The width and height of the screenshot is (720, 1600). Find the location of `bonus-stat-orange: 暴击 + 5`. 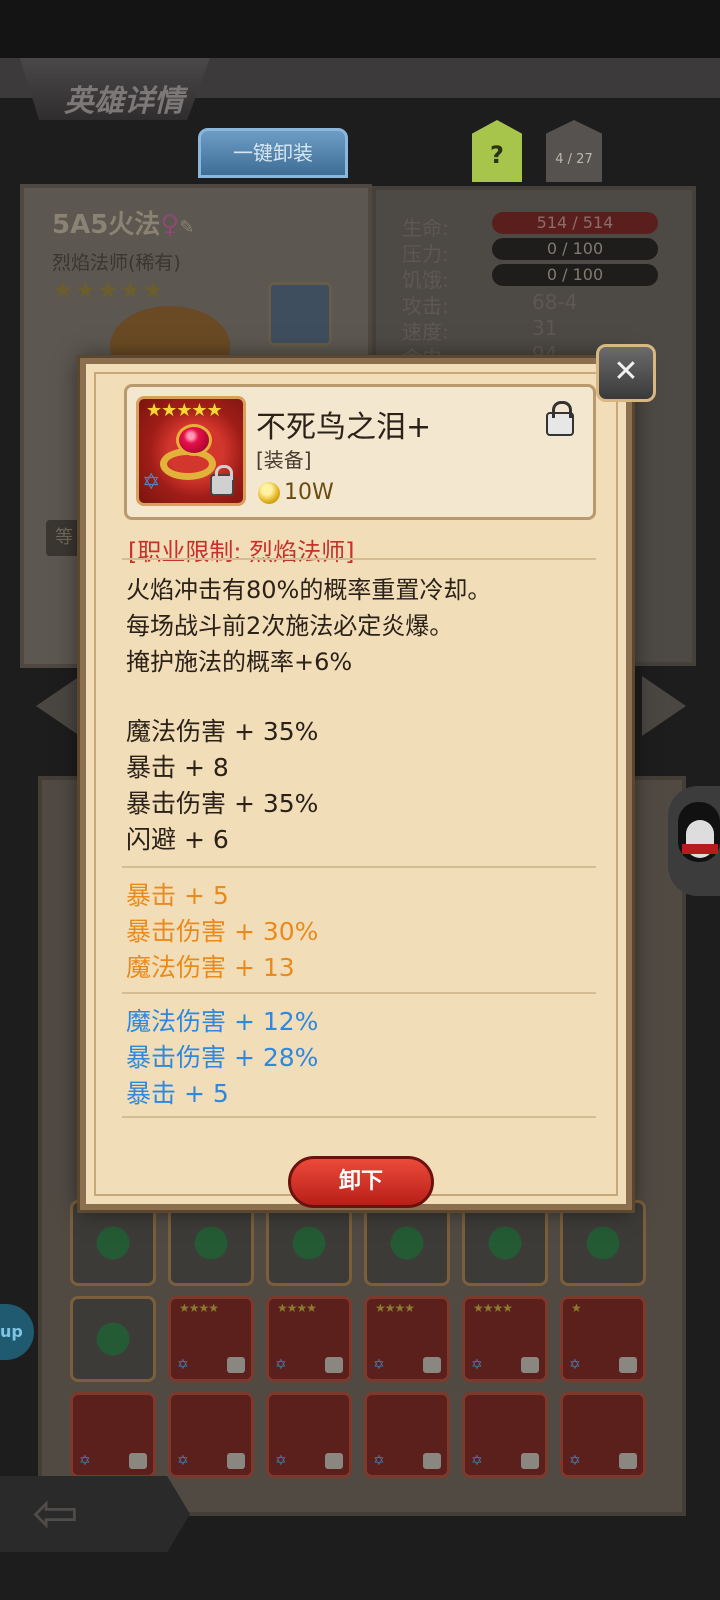

bonus-stat-orange: 暴击 + 5 is located at coordinates (177, 895).